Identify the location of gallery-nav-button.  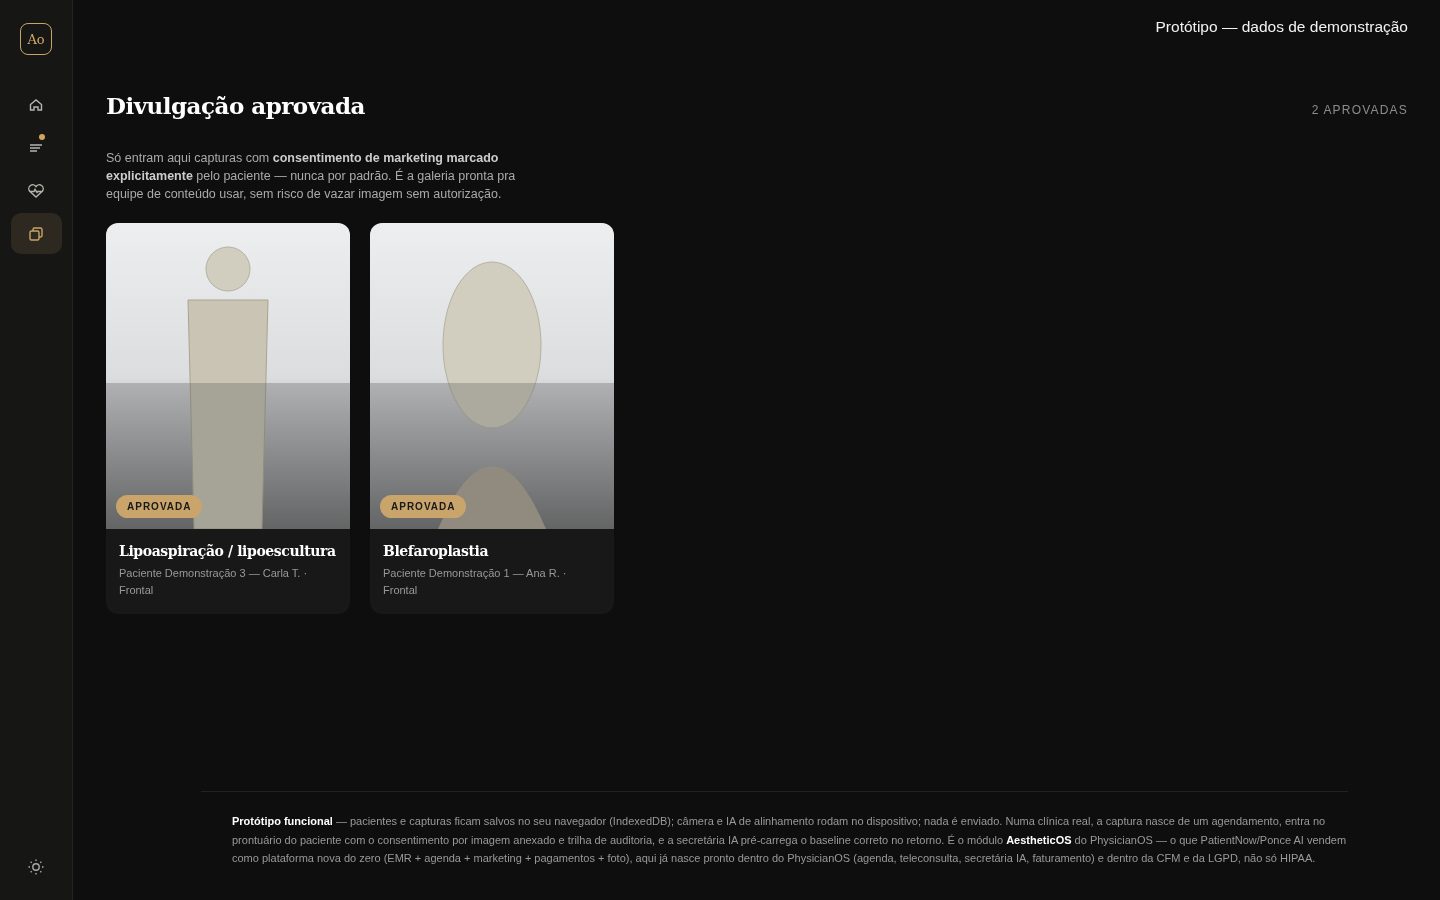
(36, 233).